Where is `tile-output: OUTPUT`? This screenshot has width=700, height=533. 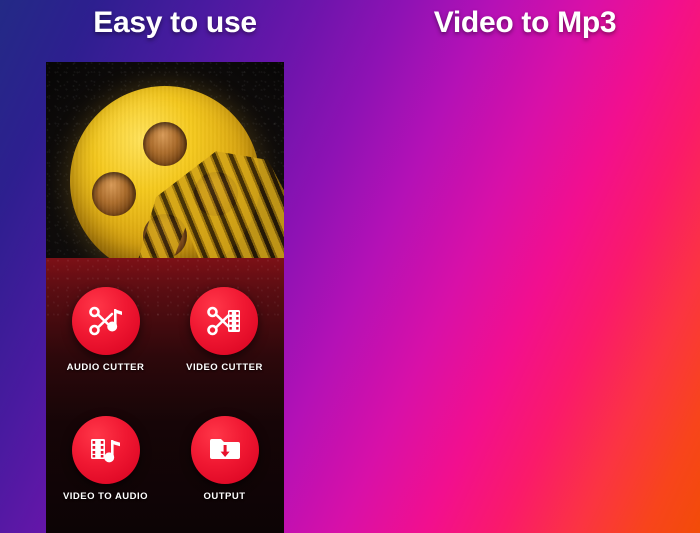
tile-output: OUTPUT is located at coordinates (224, 458).